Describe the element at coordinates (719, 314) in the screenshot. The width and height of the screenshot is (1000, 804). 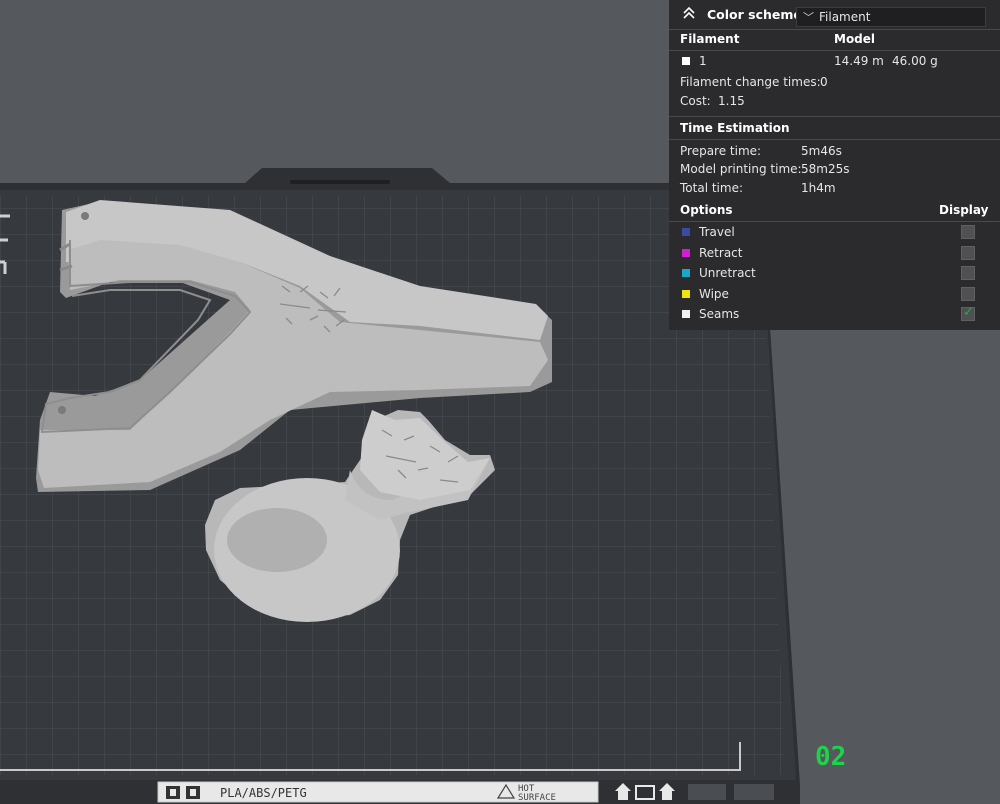
I see `option-label: Seams` at that location.